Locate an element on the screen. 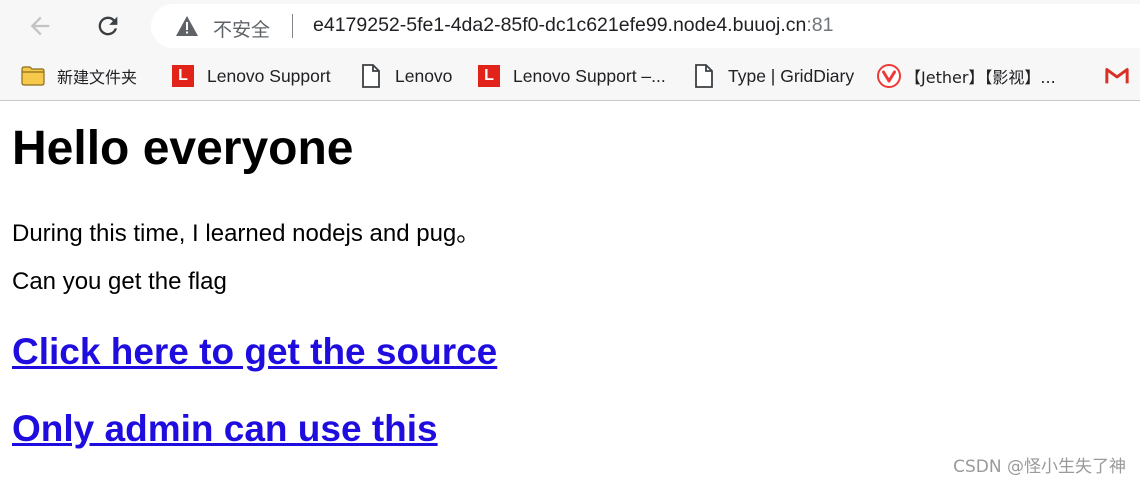 The width and height of the screenshot is (1140, 483). bookmark-label: Lenovo Support is located at coordinates (269, 75).